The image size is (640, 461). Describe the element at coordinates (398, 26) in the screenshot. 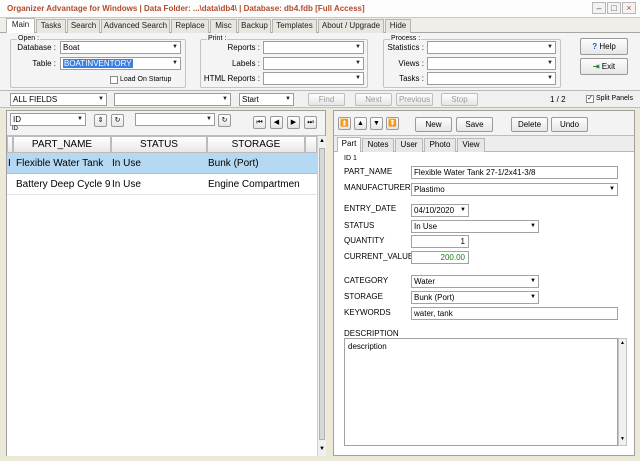

I see `tab-hide: Hide` at that location.